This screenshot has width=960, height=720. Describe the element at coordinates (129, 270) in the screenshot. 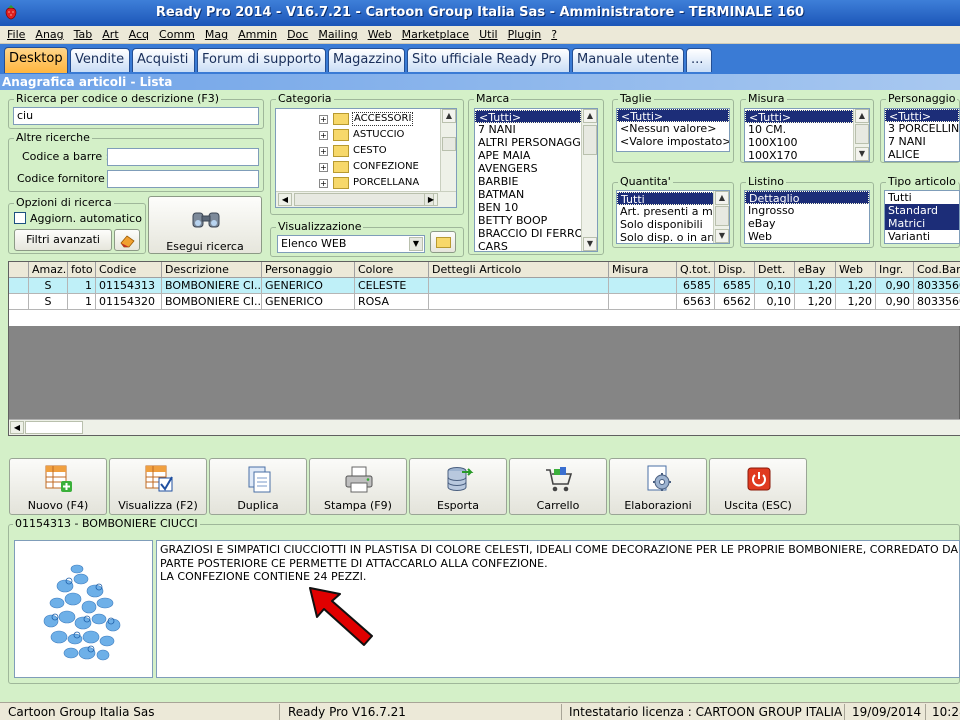

I see `column-header: Codice` at that location.